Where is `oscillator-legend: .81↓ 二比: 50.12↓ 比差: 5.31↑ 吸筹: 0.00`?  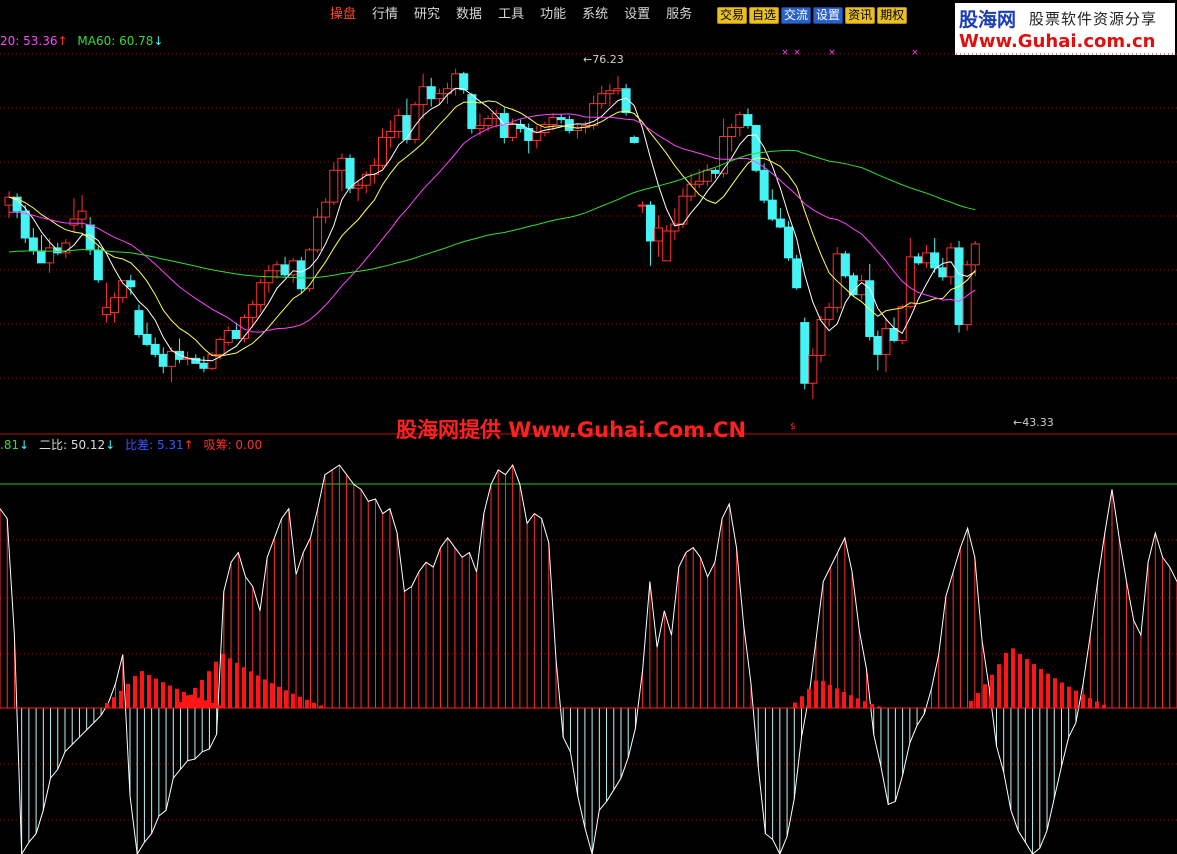
oscillator-legend: .81↓ 二比: 50.12↓ 比差: 5.31↑ 吸筹: 0.00 is located at coordinates (134, 444).